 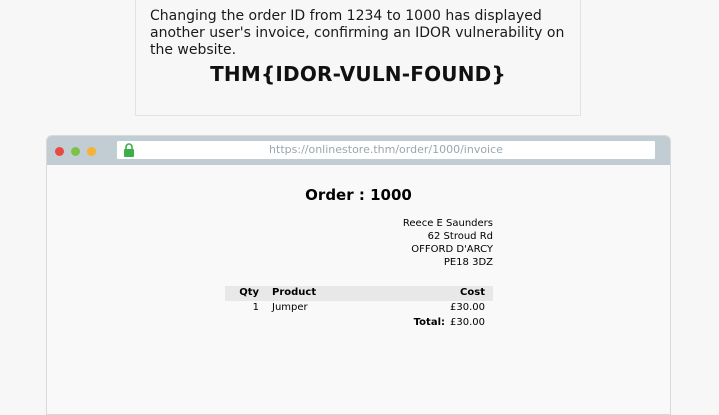 What do you see at coordinates (294, 292) in the screenshot?
I see `column-header-product: Product` at bounding box center [294, 292].